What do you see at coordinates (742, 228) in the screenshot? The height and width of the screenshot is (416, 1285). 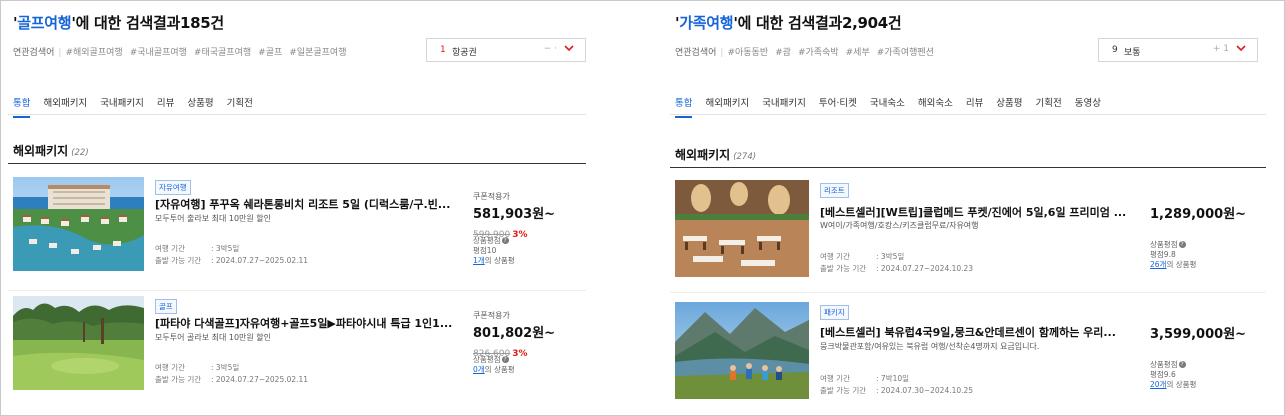 I see `product-thumbnail-restaurant` at bounding box center [742, 228].